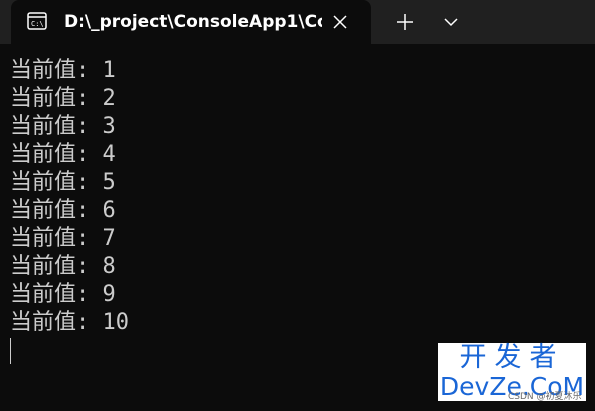 This screenshot has width=595, height=411. Describe the element at coordinates (63, 294) in the screenshot. I see `output-line: 当前值: 9` at that location.